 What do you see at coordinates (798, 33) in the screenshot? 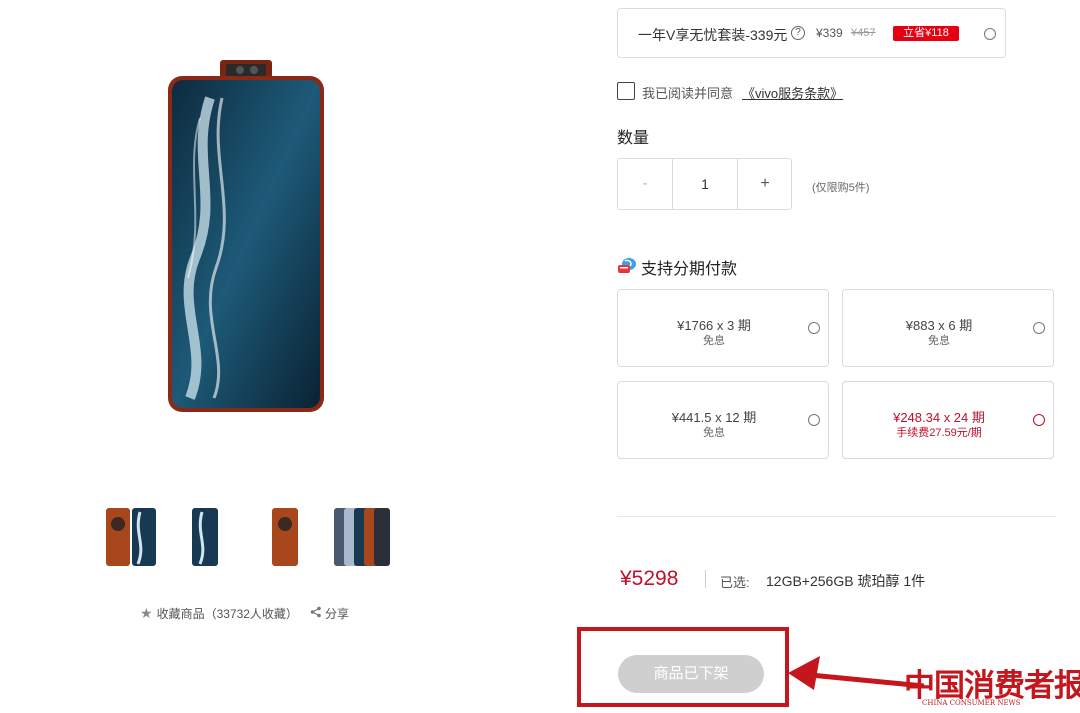
I see `help-icon: ?` at bounding box center [798, 33].